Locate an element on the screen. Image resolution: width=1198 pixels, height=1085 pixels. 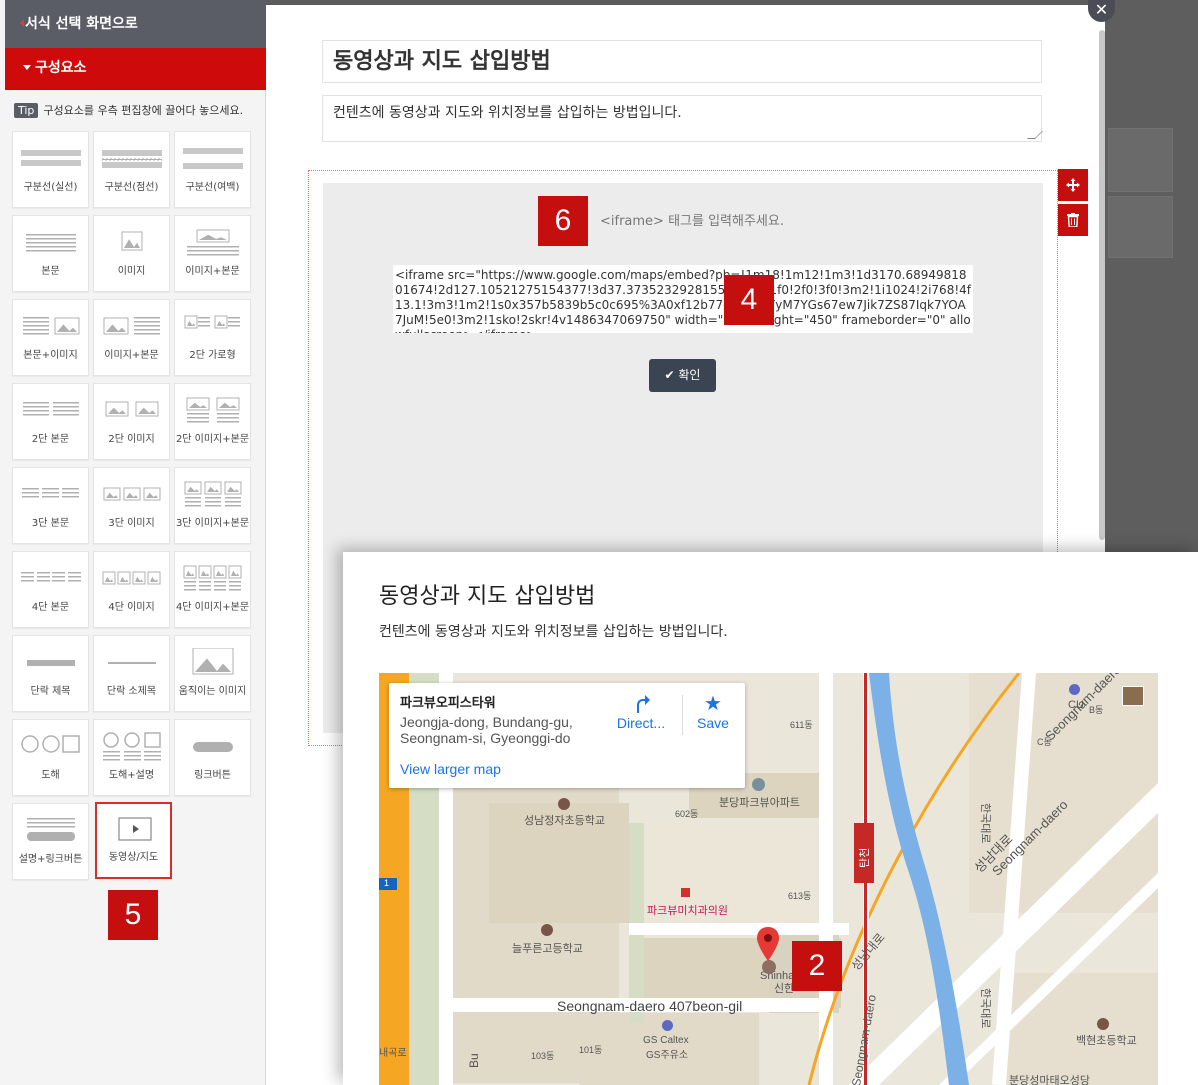
component-tile: 3단 본문 is located at coordinates (50, 505).